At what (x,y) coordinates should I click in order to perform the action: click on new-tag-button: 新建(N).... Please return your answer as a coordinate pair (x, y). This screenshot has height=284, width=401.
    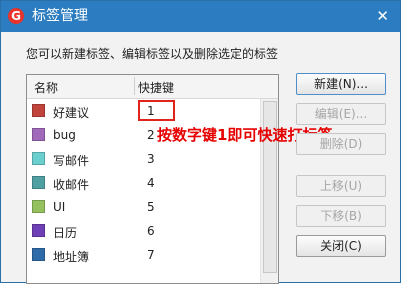
    Looking at the image, I should click on (341, 84).